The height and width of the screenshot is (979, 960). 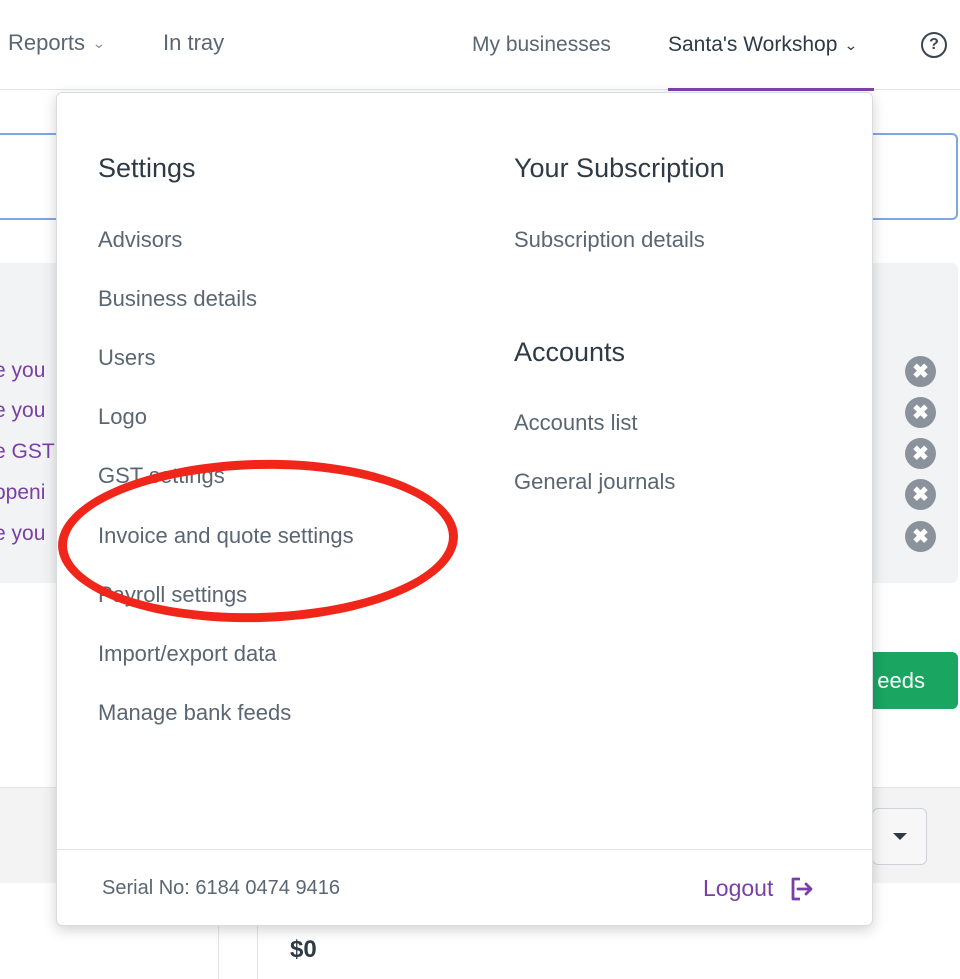 I want to click on amount-value: $0, so click(x=303, y=949).